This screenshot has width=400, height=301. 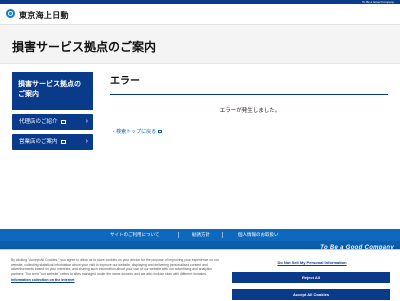 I want to click on accept-all-cookies-button: Accept All Cookies, so click(x=311, y=294).